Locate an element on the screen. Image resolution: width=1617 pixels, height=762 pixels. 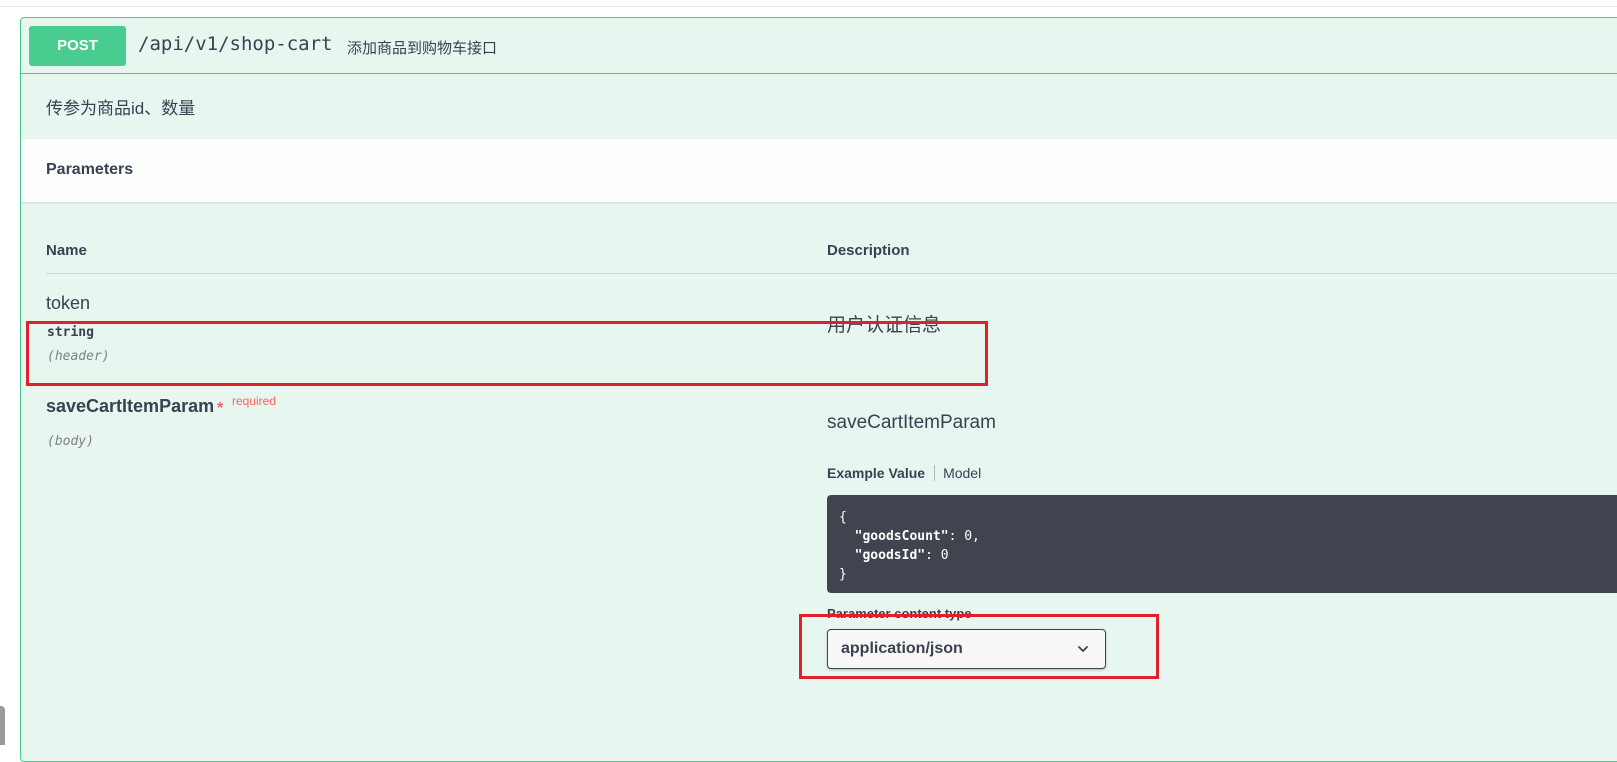
example-tabs: Example Value Model is located at coordinates (904, 473).